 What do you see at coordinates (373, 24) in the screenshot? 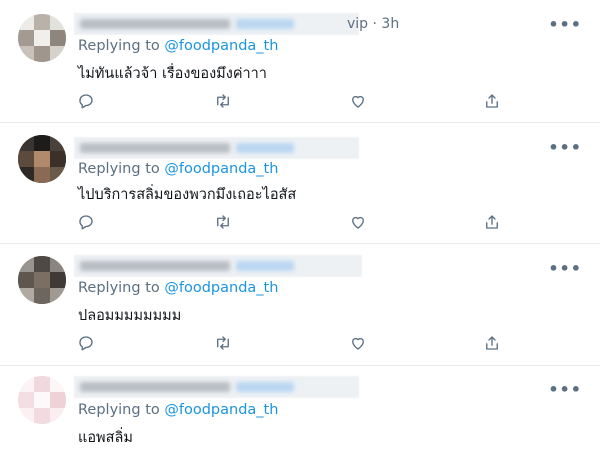
I see `tweet-meta: vip · 3h` at bounding box center [373, 24].